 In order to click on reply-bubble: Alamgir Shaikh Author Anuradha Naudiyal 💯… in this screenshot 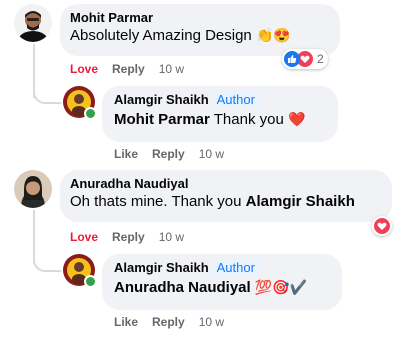, I will do `click(222, 282)`.